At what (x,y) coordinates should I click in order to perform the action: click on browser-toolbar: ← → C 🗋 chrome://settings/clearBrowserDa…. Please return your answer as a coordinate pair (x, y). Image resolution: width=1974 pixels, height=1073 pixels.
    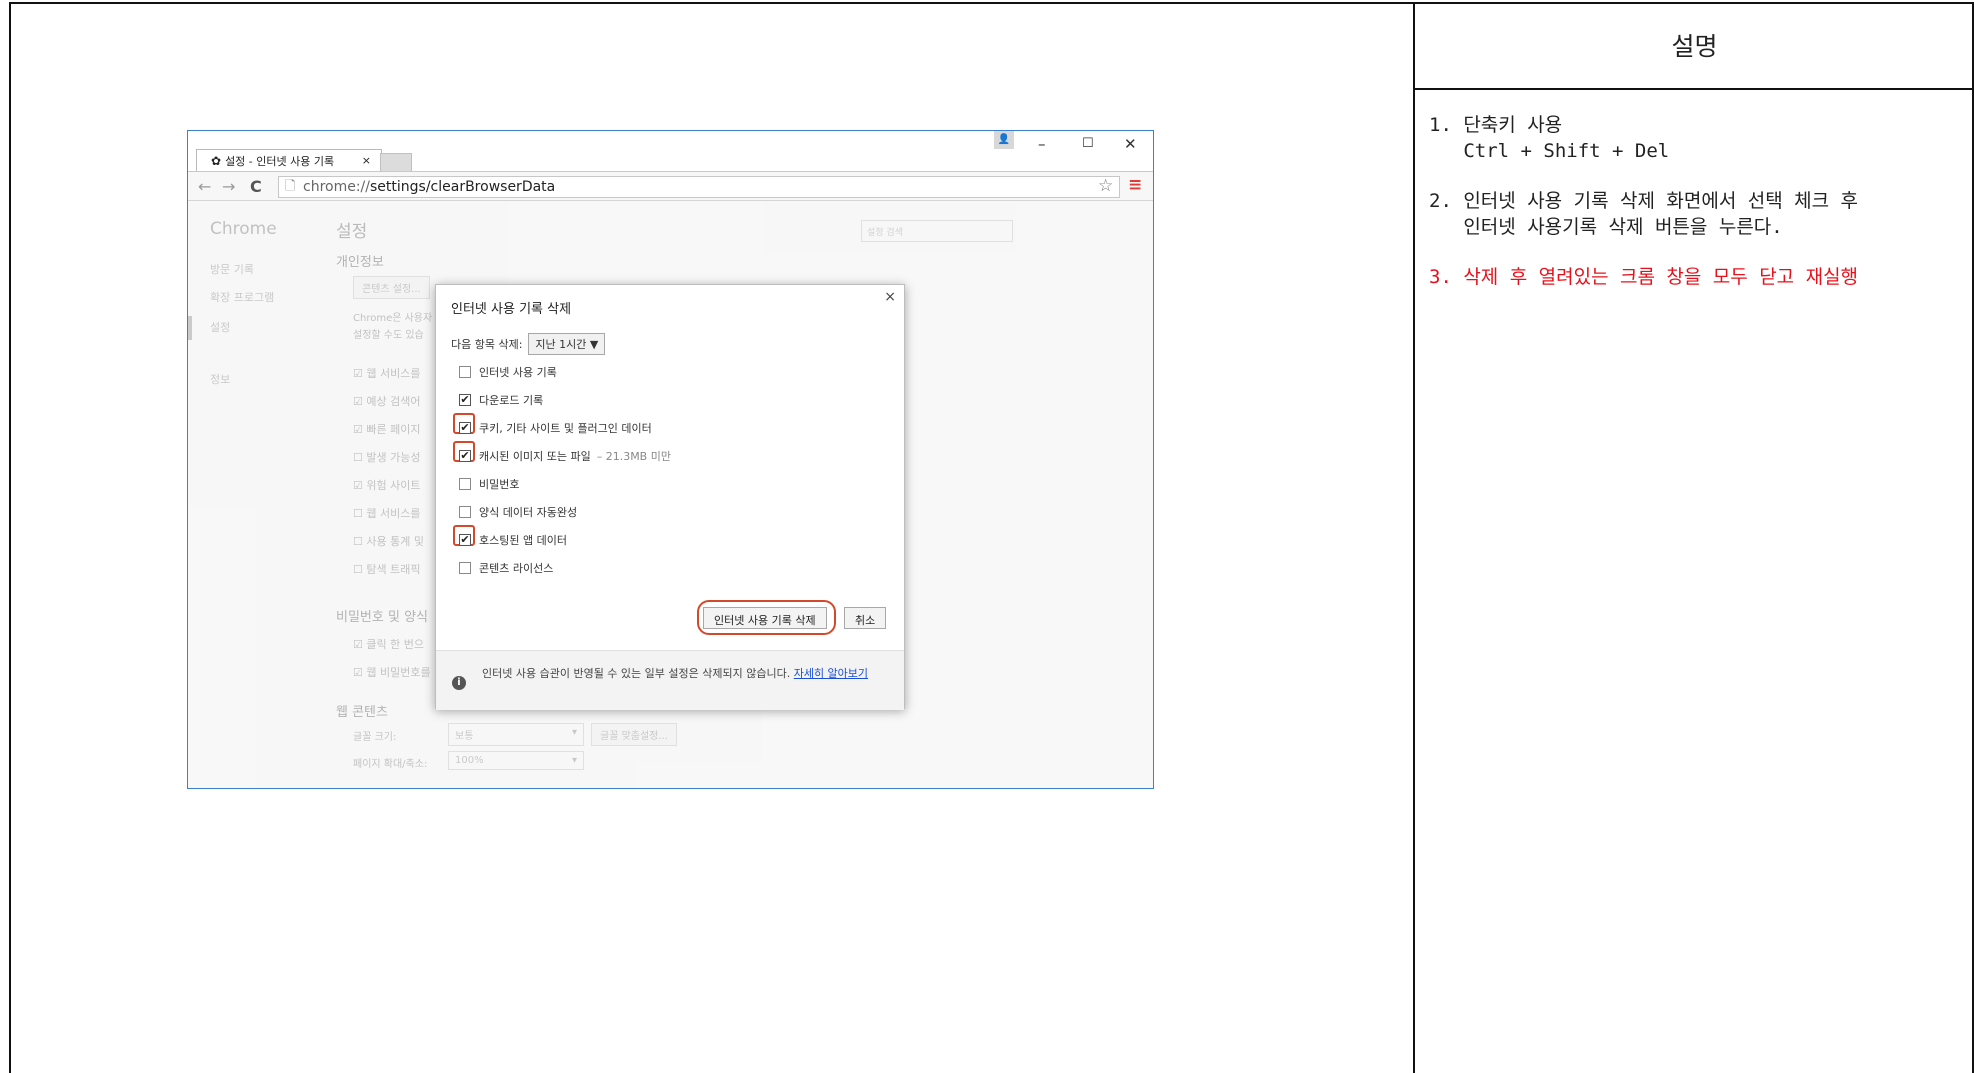
    Looking at the image, I should click on (670, 186).